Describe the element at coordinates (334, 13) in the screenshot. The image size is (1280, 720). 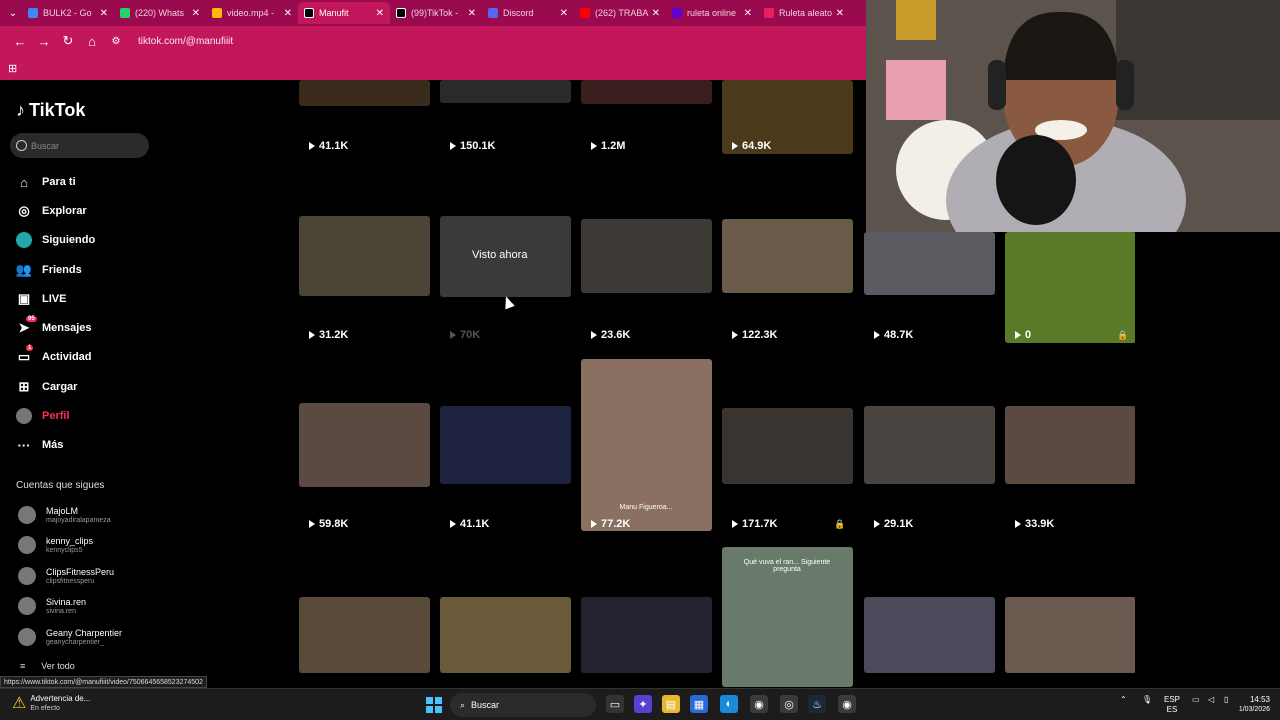
I see `tab-title: Manufit` at that location.